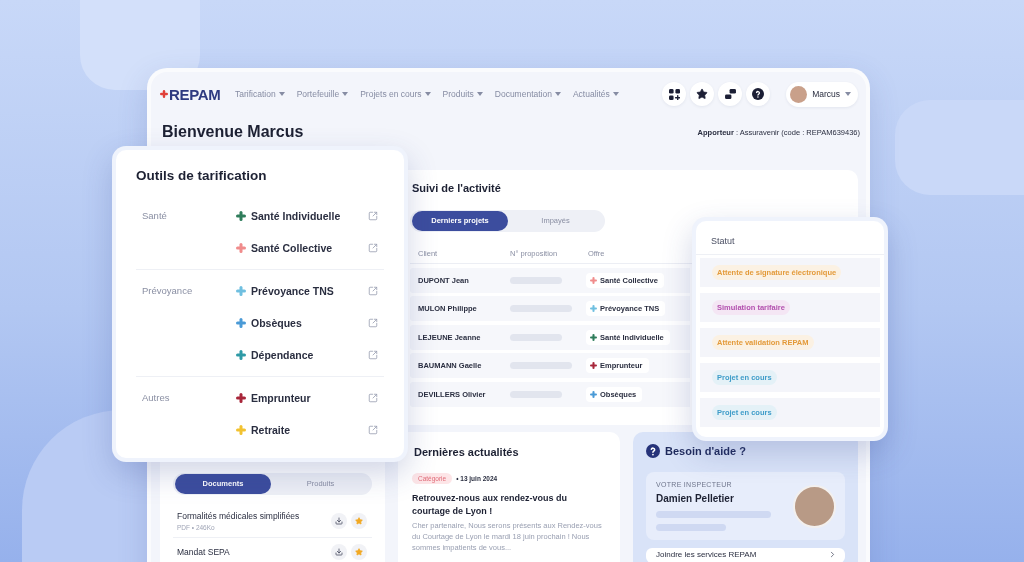  I want to click on blocks-button, so click(730, 94).